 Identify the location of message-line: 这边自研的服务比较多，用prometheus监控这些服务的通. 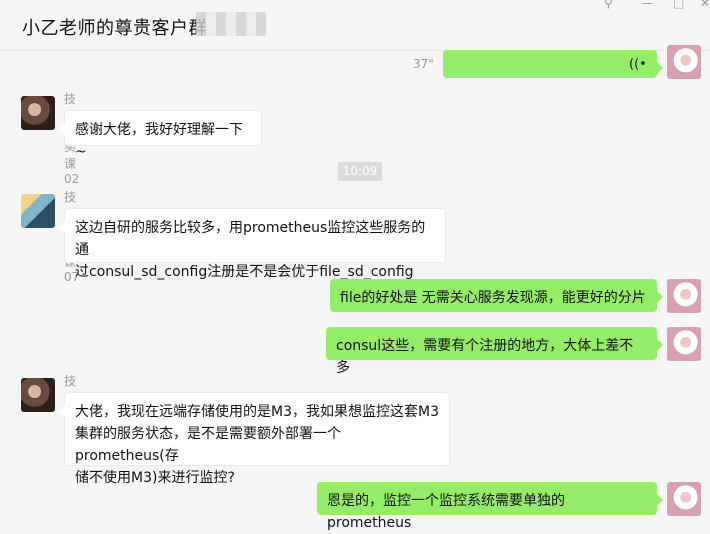
(250, 239).